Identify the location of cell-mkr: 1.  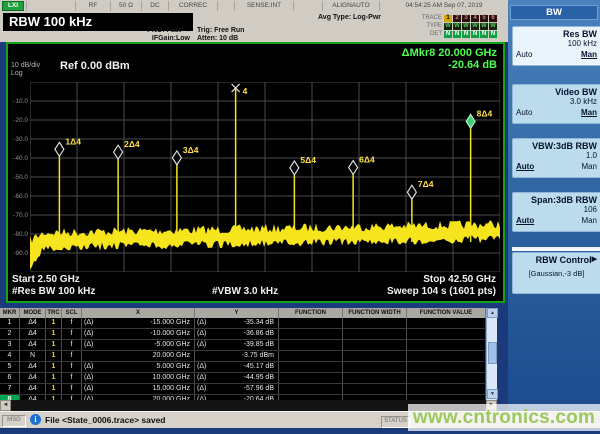
(10, 323).